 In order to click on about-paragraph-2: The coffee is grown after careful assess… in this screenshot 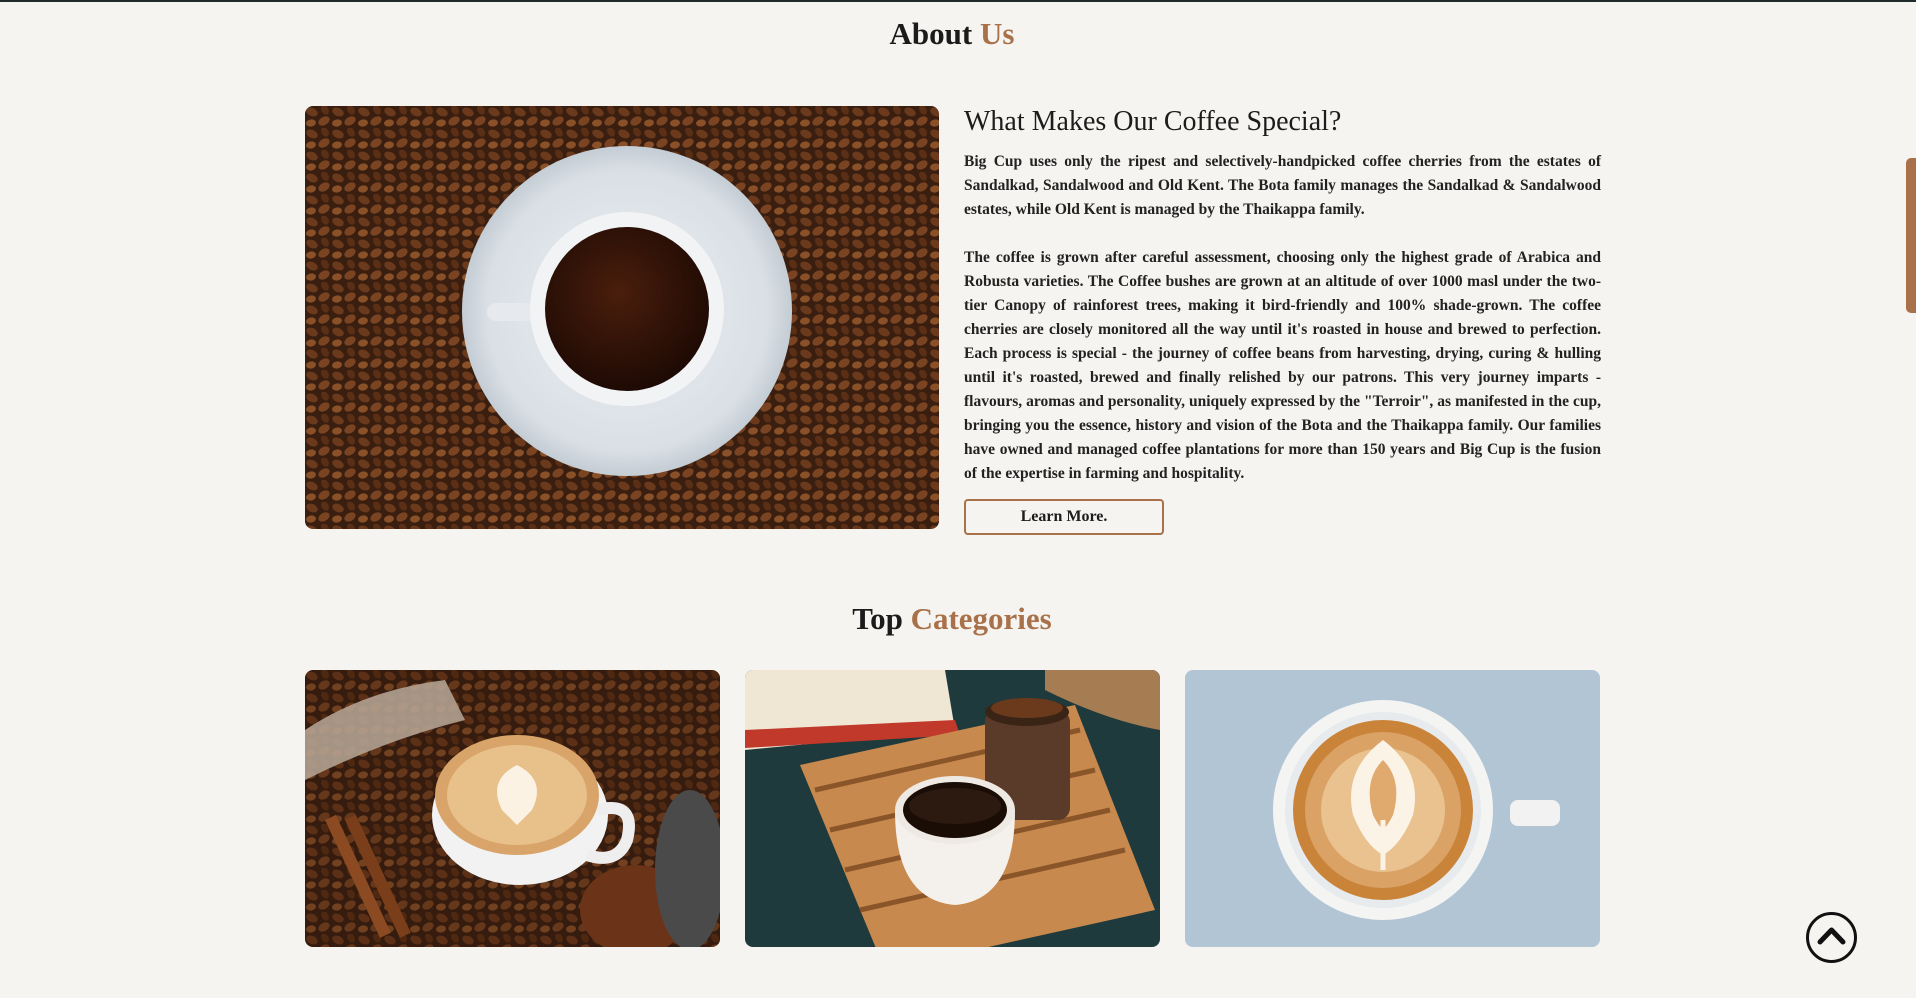, I will do `click(1282, 365)`.